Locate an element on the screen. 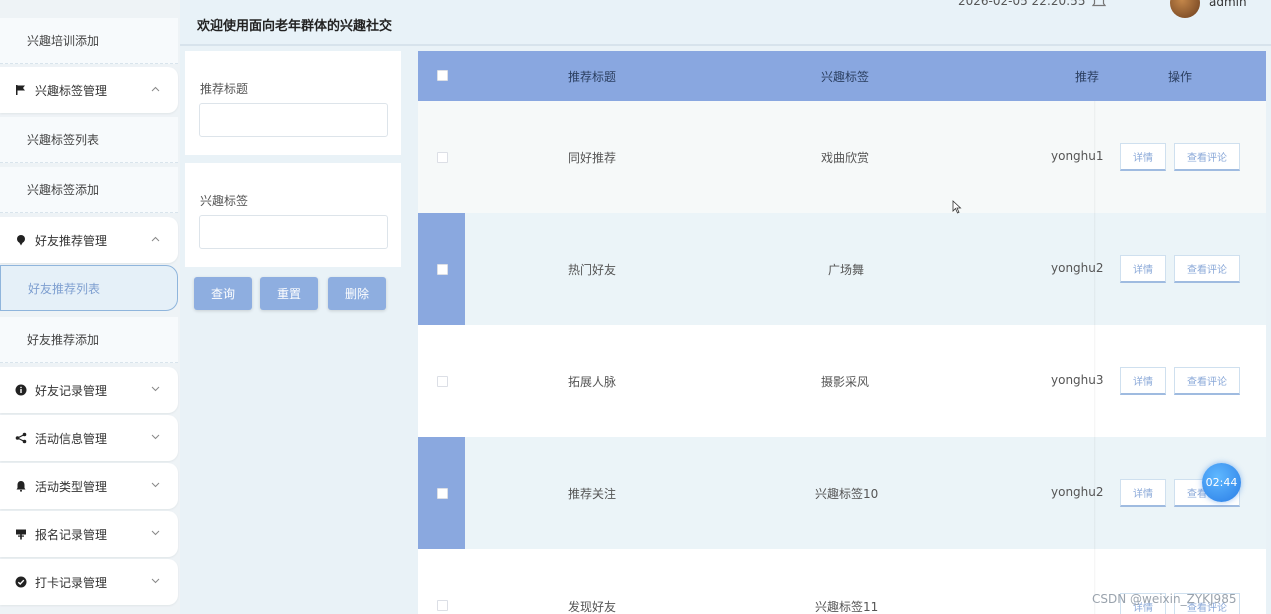 The height and width of the screenshot is (614, 1271). cell-tag: 广场舞 is located at coordinates (846, 270).